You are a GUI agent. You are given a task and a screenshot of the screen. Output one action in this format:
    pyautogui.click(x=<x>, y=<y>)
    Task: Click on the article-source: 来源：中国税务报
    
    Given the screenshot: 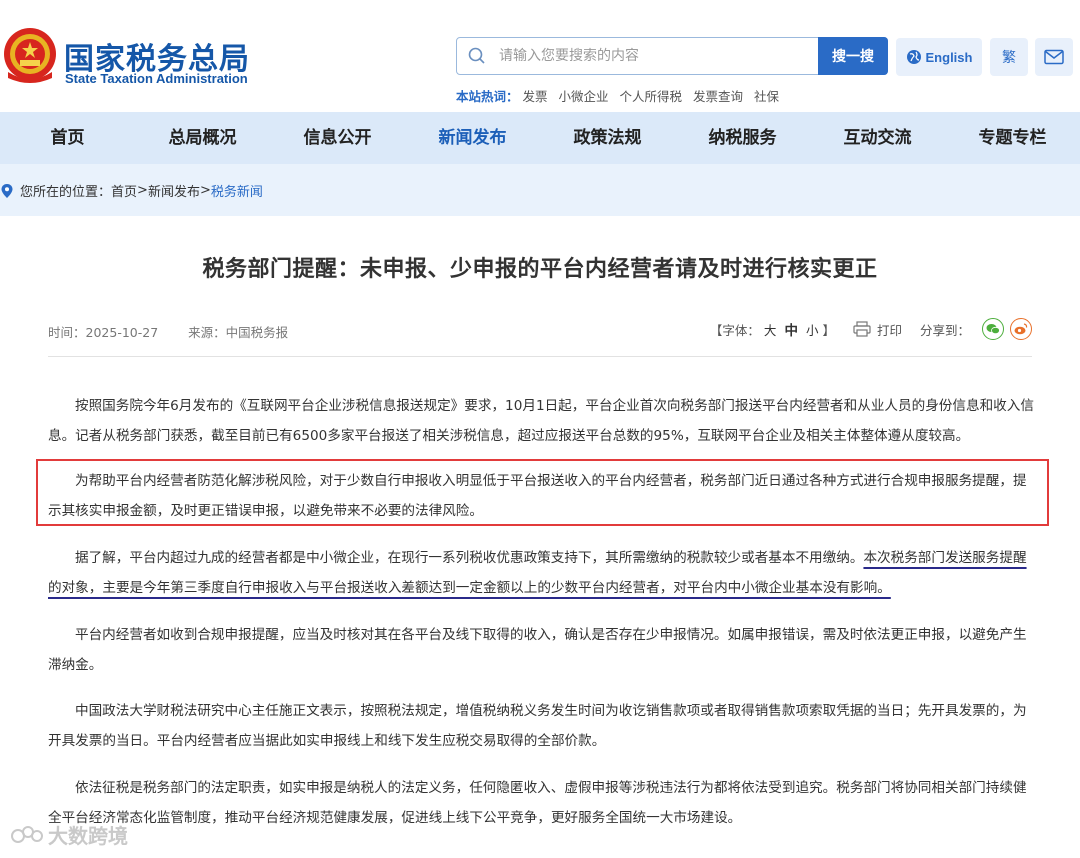 What is the action you would take?
    pyautogui.click(x=238, y=332)
    